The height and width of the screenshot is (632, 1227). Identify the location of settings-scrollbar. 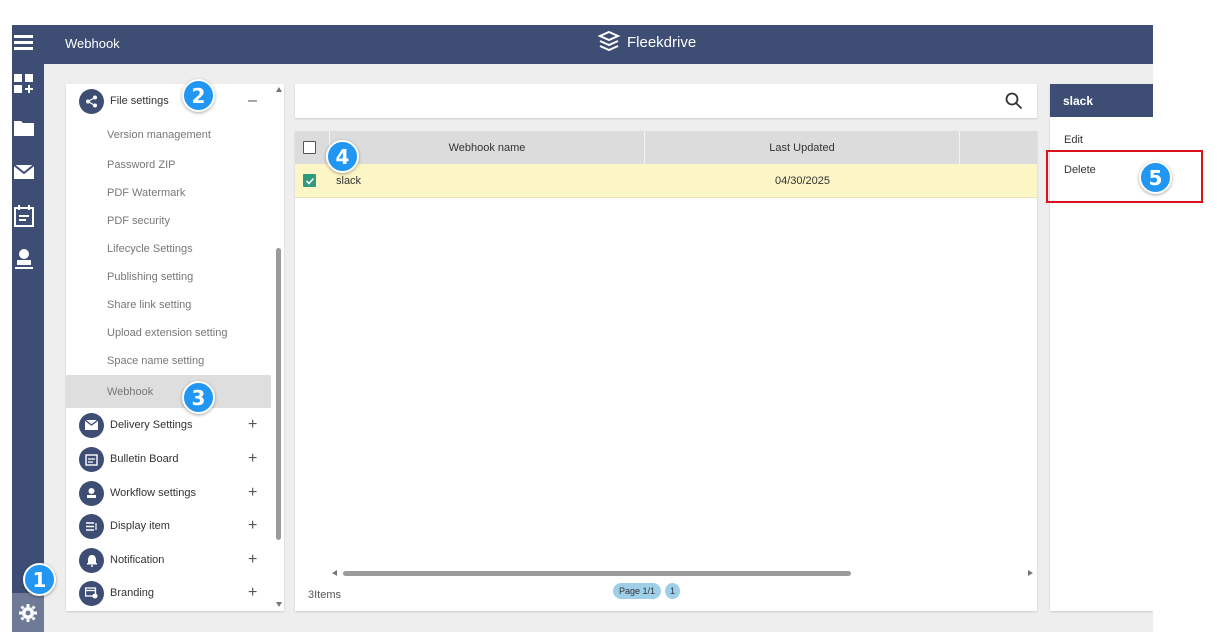
(278, 347).